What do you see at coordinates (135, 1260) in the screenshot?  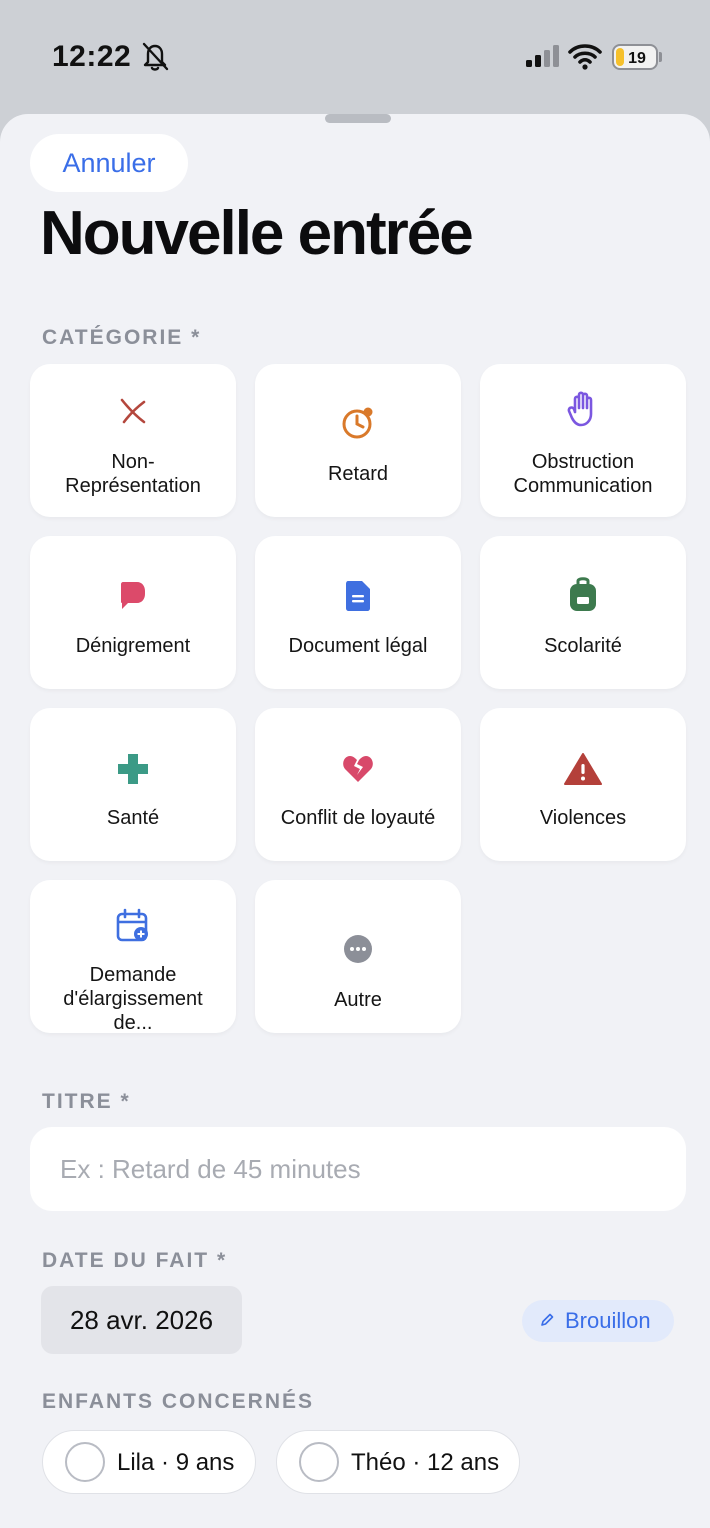 I see `date-section-label: DATE DU FAIT *` at bounding box center [135, 1260].